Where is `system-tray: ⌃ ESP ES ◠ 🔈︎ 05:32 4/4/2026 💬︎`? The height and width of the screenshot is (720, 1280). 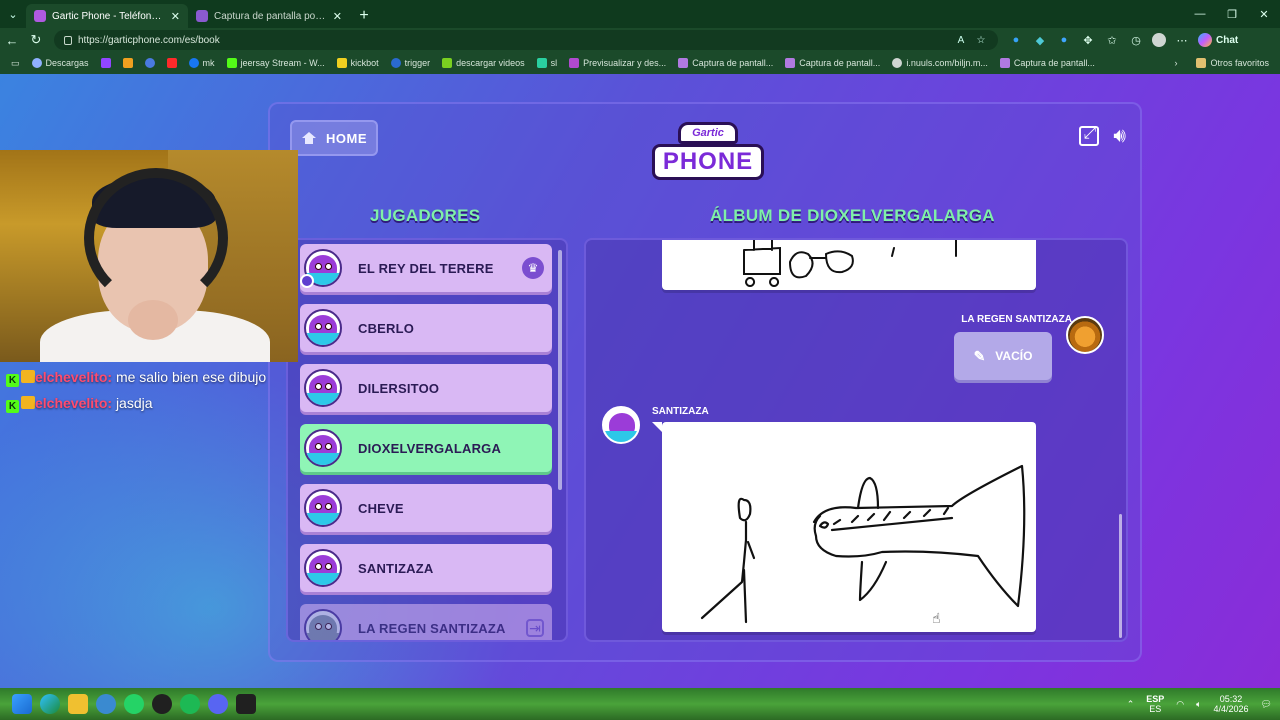
system-tray: ⌃ ESP ES ◠ 🔈︎ 05:32 4/4/2026 💬︎ is located at coordinates (1199, 704).